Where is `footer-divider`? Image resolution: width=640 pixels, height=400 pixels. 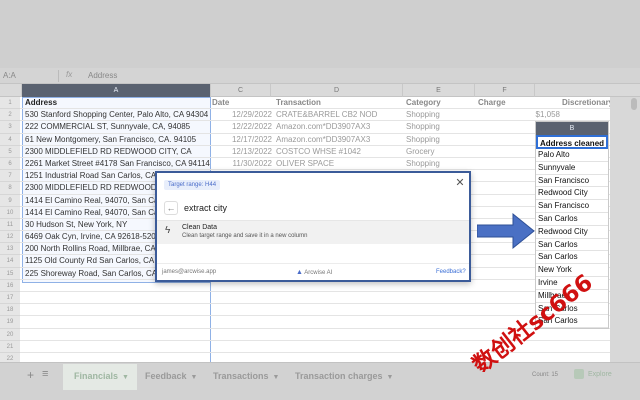
footer-divider is located at coordinates (313, 263).